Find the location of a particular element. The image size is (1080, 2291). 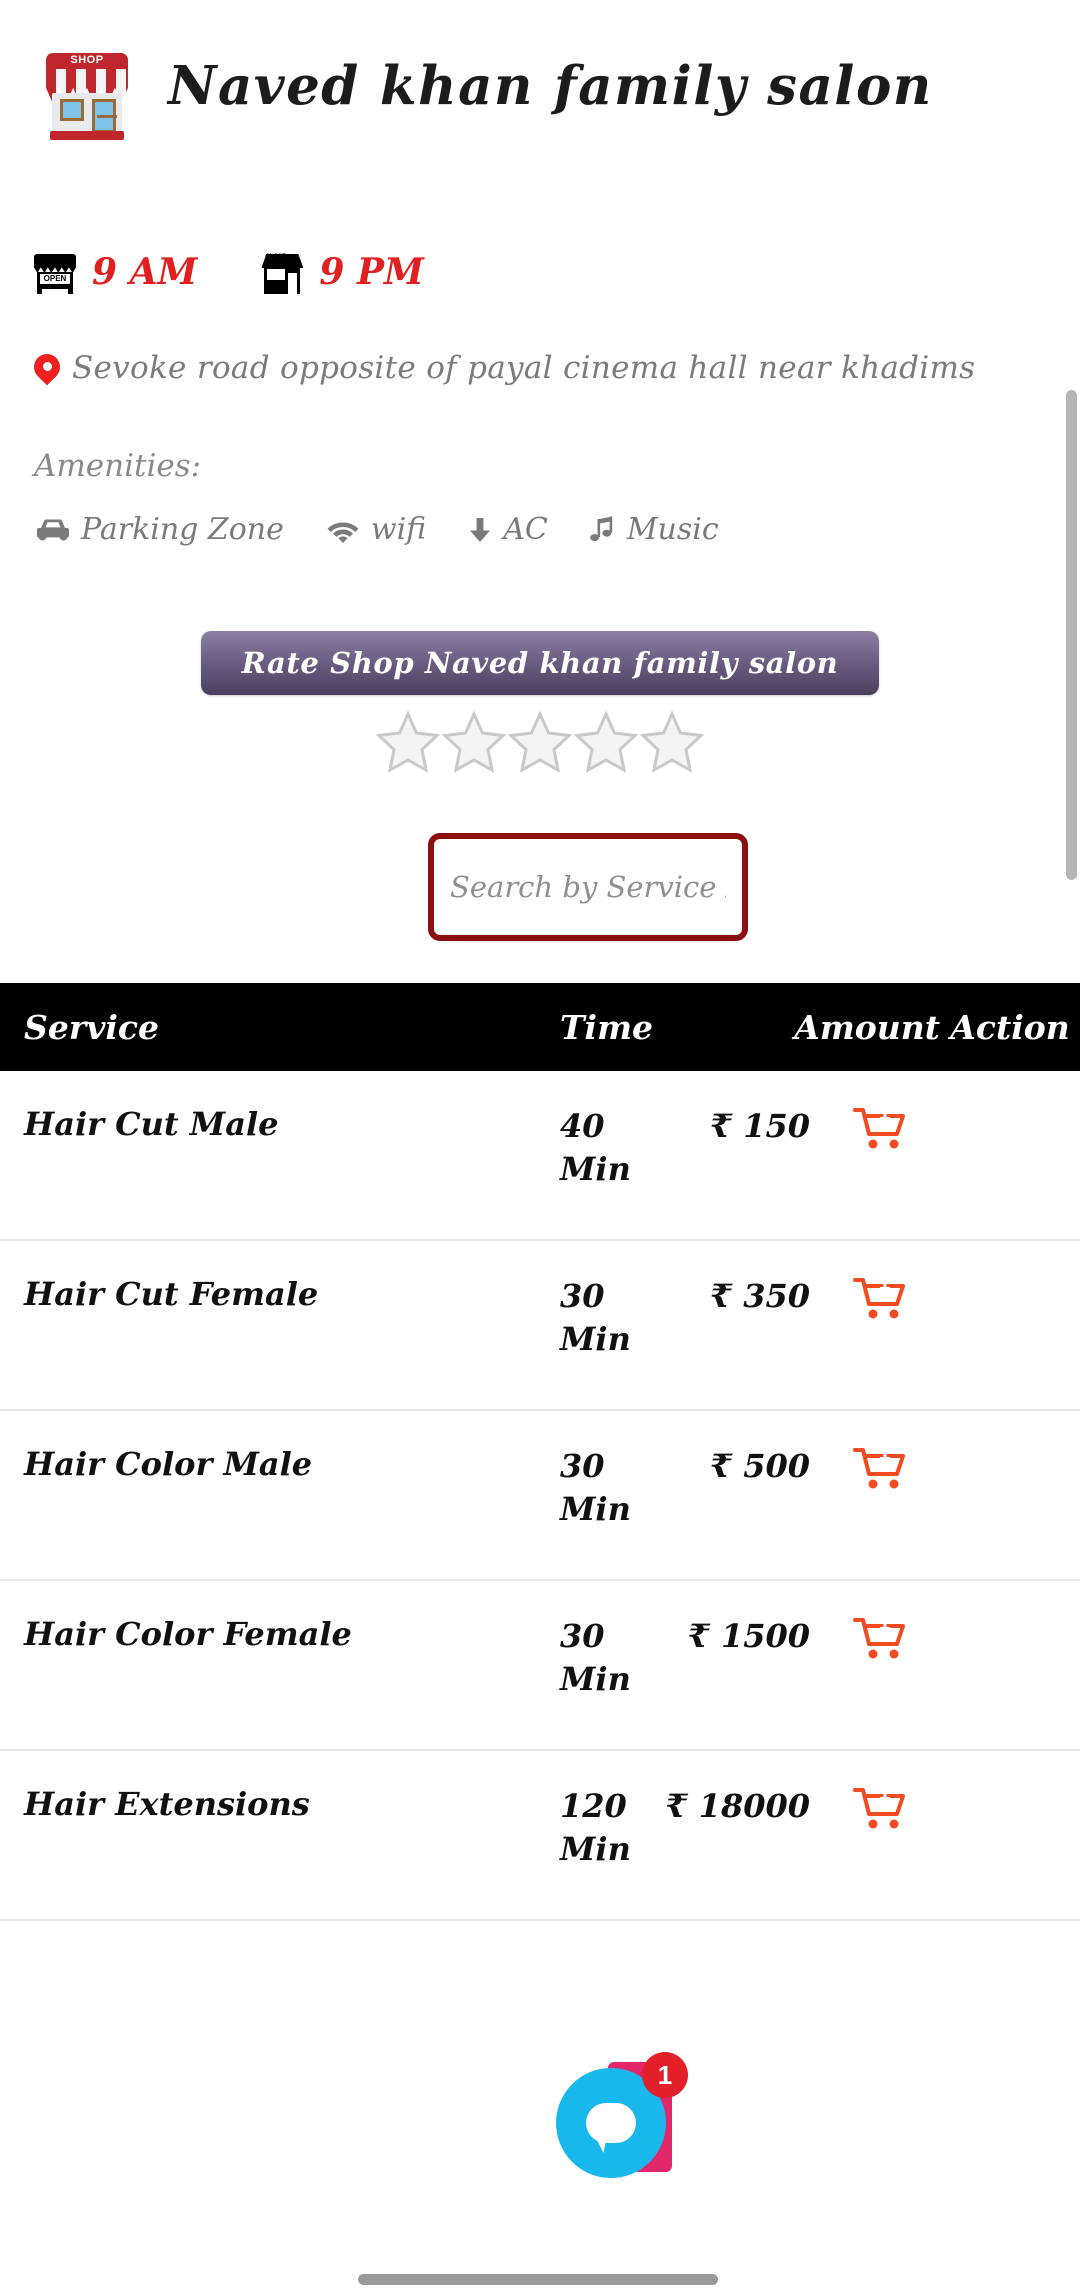

amenity-label: Music is located at coordinates (672, 529).